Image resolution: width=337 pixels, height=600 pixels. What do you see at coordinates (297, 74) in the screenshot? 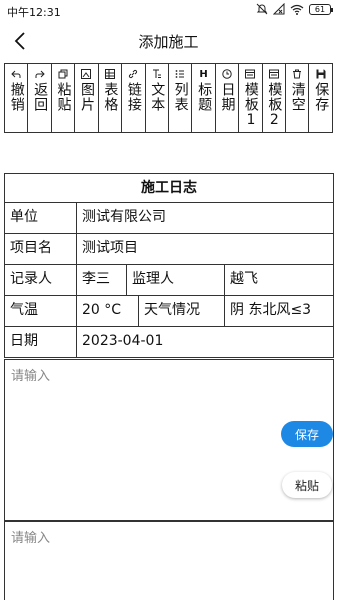
I see `trash-icon` at bounding box center [297, 74].